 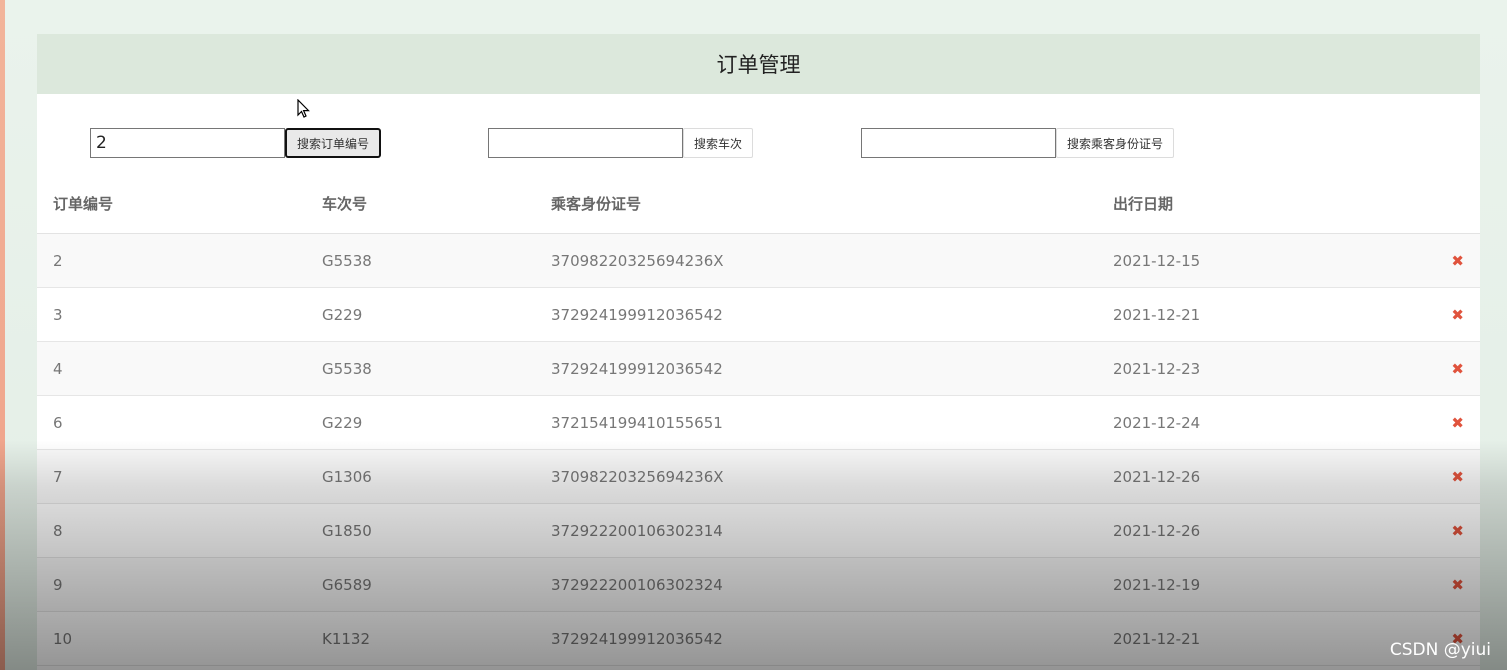 I want to click on table-row: 6 G229 372154199410155651 2021-12-24 ✖, so click(x=758, y=422).